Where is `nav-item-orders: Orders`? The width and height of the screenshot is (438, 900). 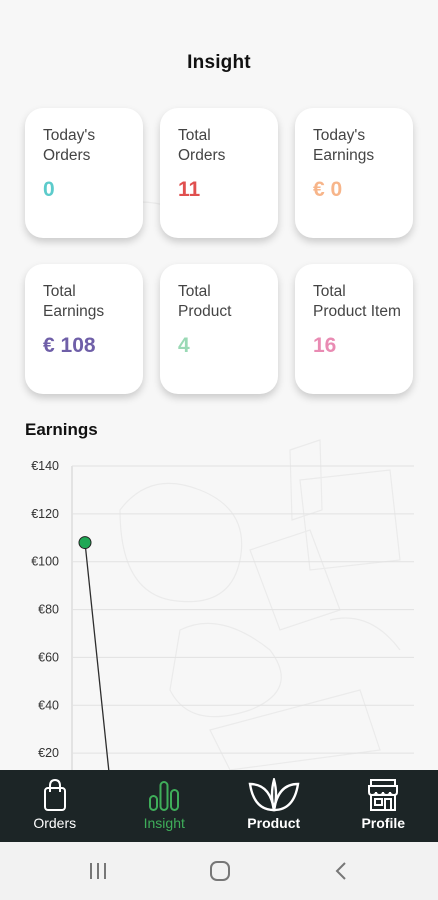 nav-item-orders: Orders is located at coordinates (55, 806).